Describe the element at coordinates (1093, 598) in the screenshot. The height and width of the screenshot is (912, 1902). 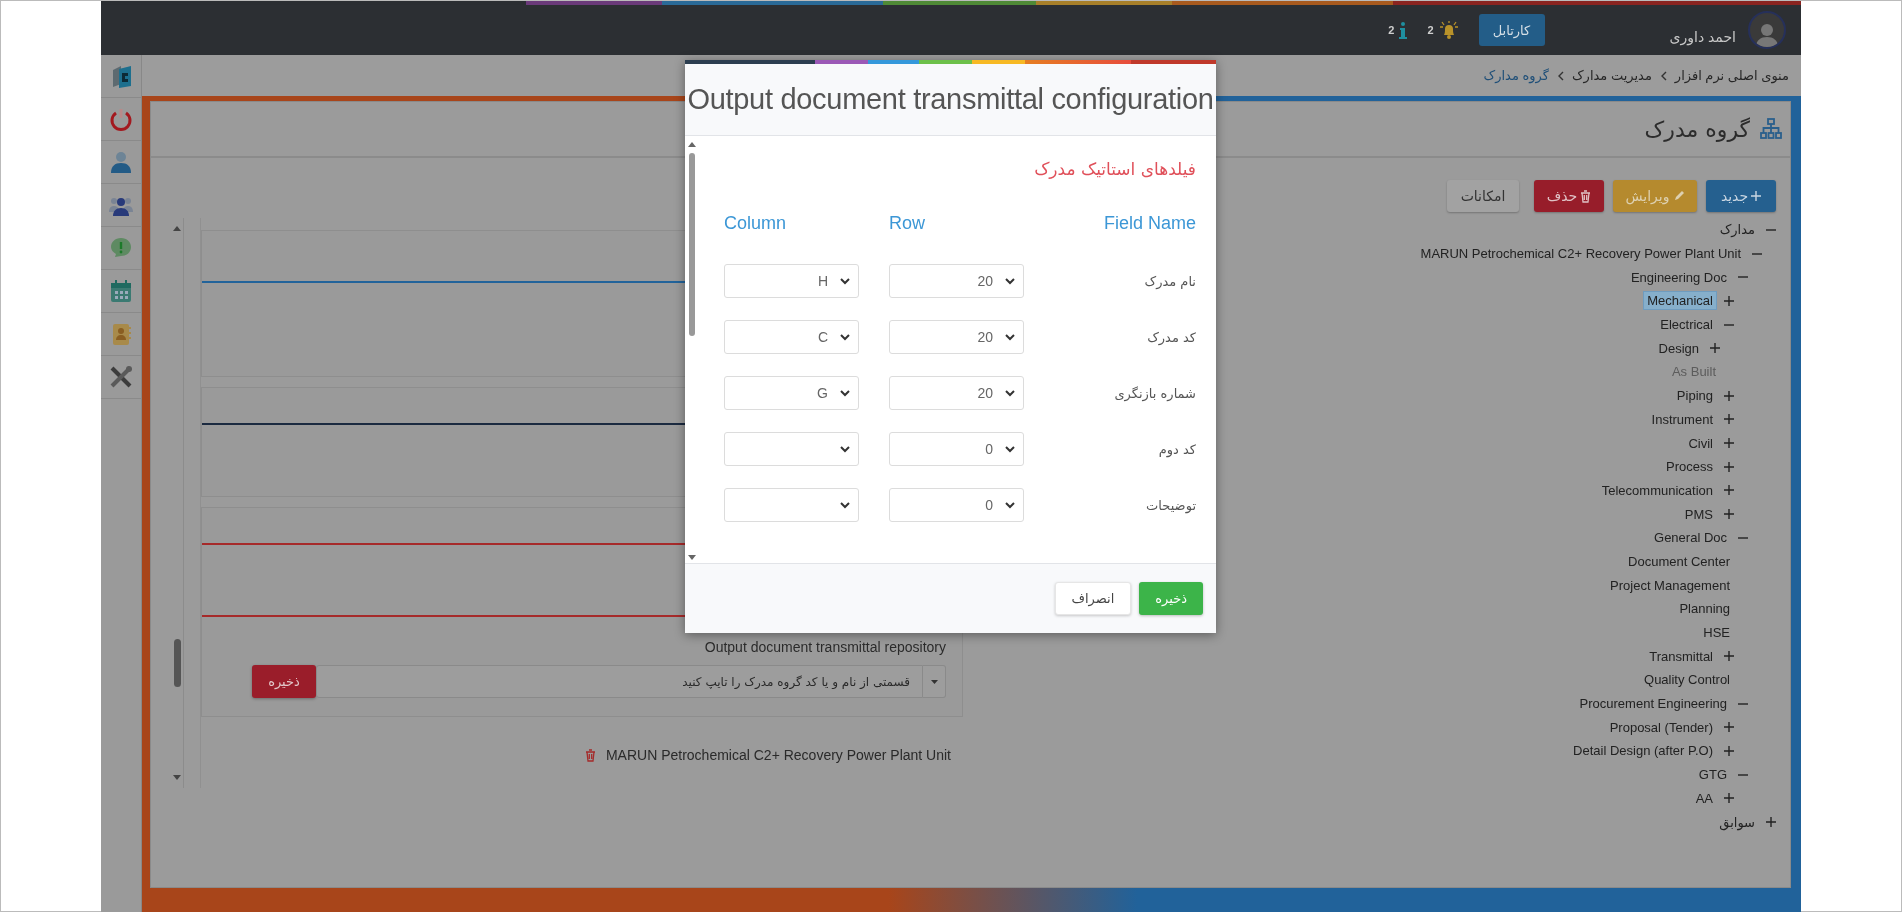
I see `cancel-button: انصراف` at that location.